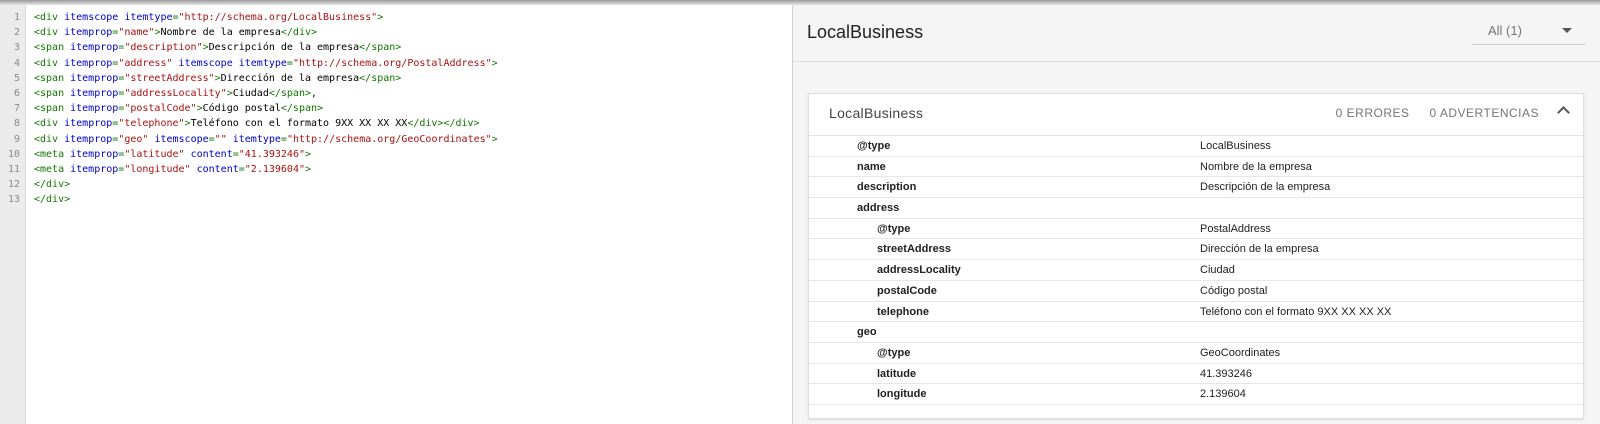 This screenshot has height=424, width=1600. What do you see at coordinates (1196, 208) in the screenshot?
I see `property-row: address` at bounding box center [1196, 208].